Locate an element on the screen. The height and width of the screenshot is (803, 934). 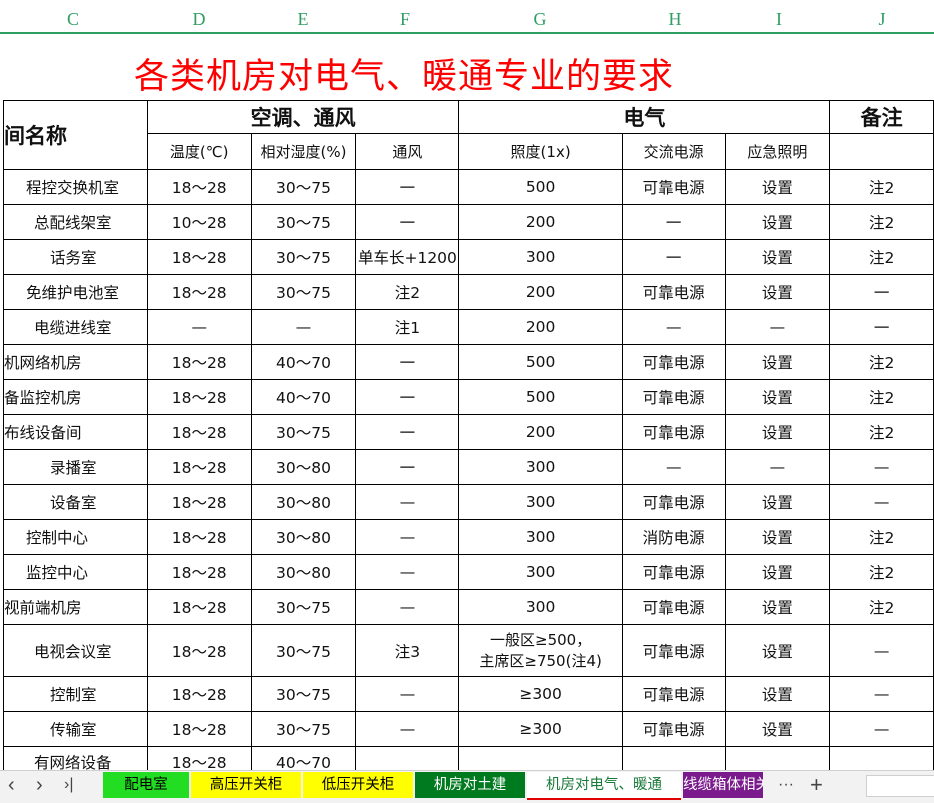
room-name-cell: 布线设备间 is located at coordinates (75, 432).